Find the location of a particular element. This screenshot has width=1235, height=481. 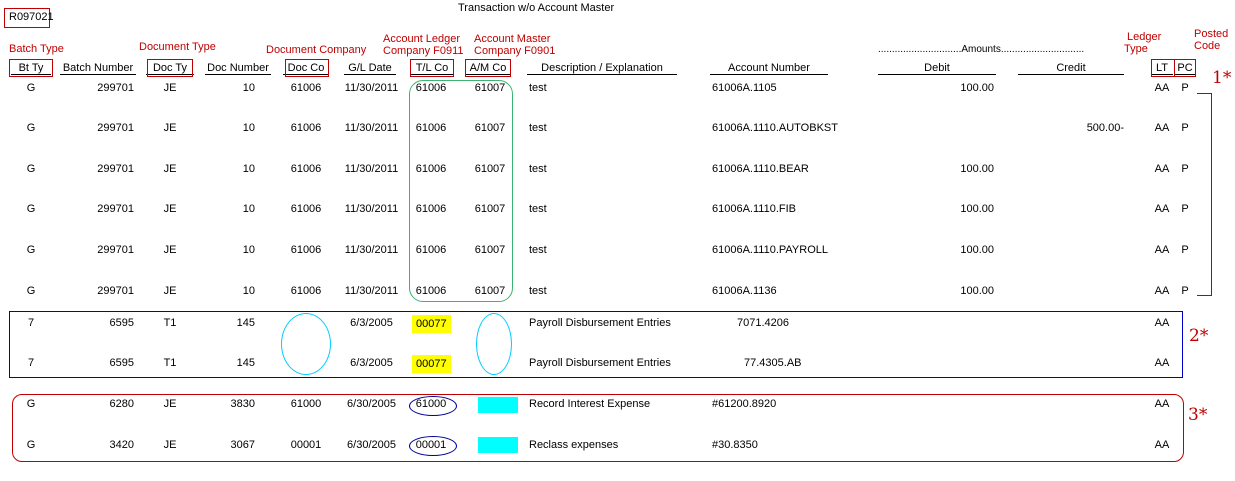

annotation-acct-ledger-1: Account Ledger is located at coordinates (422, 39).